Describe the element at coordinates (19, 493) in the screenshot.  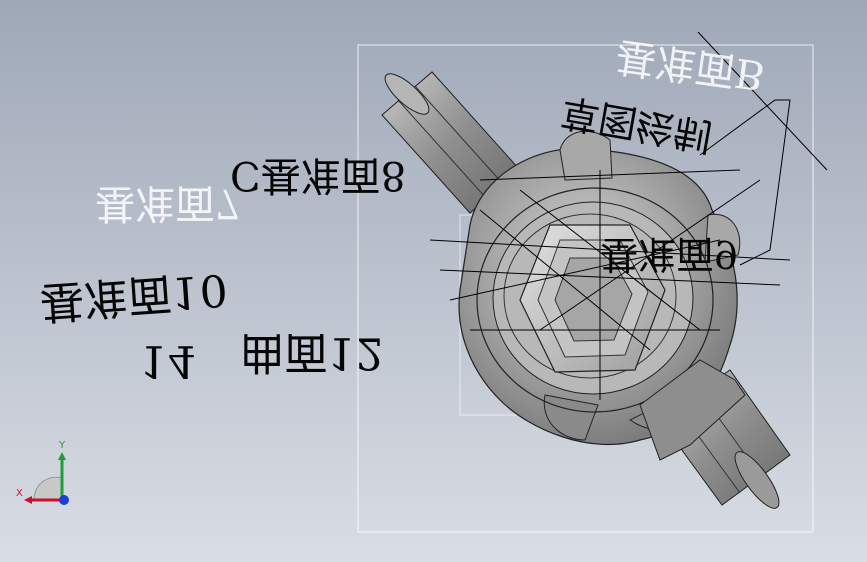
I see `axis-x-label: X` at that location.